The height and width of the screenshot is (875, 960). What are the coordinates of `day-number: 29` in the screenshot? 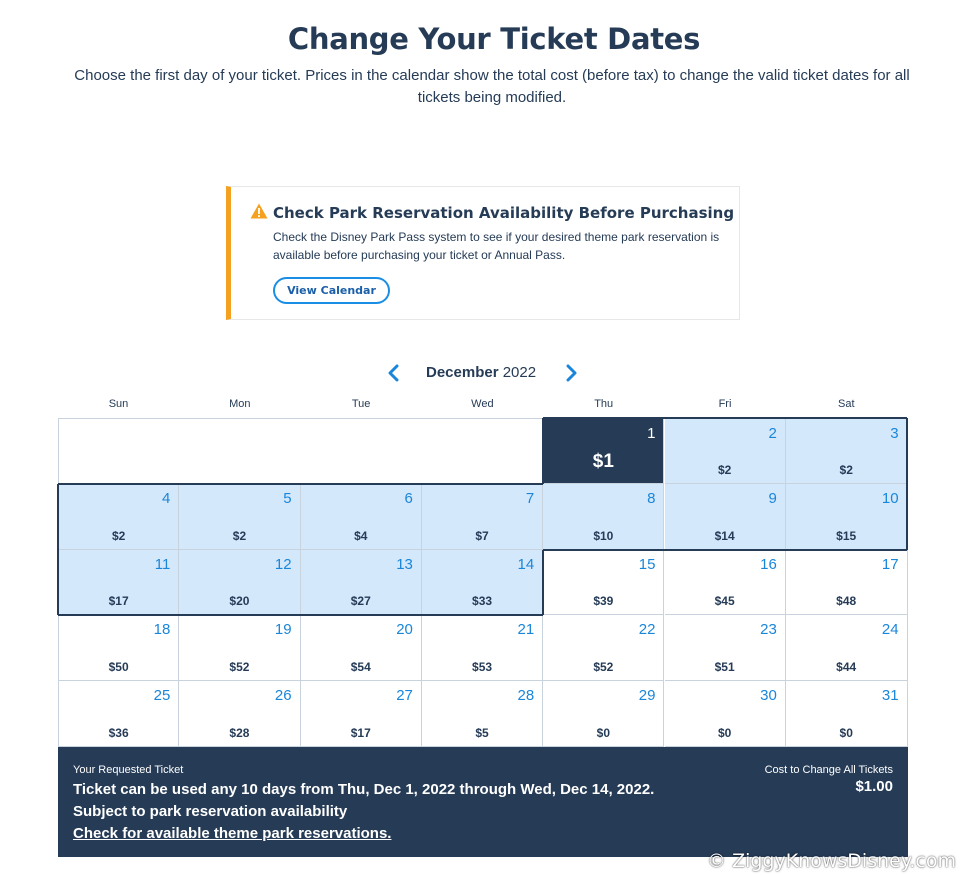 It's located at (647, 696).